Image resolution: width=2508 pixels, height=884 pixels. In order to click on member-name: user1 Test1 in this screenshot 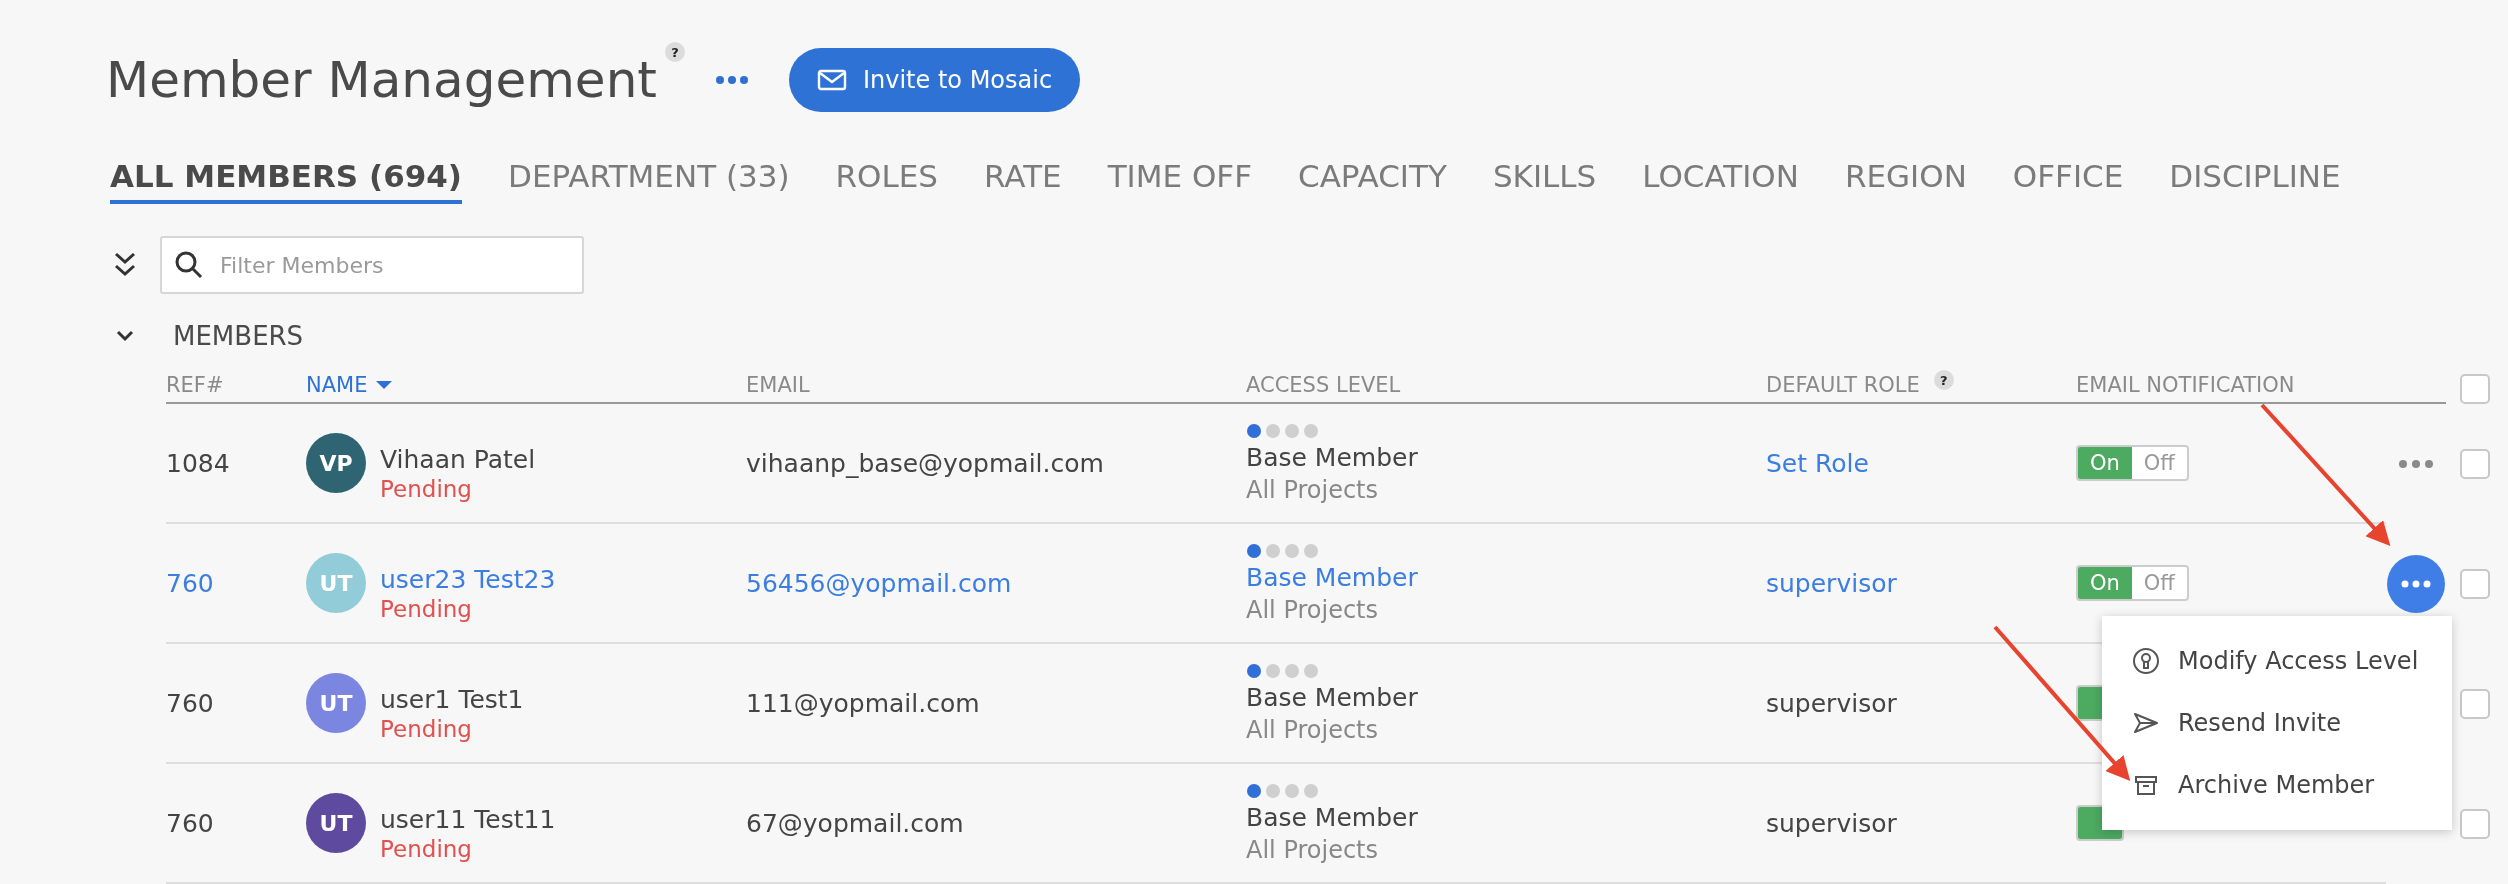, I will do `click(452, 699)`.